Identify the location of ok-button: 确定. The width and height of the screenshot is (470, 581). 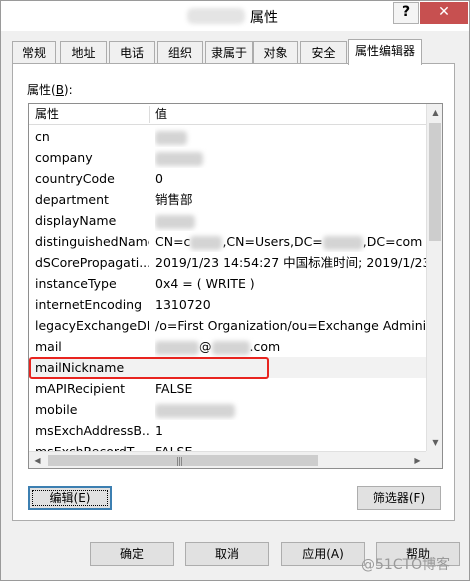
(132, 554).